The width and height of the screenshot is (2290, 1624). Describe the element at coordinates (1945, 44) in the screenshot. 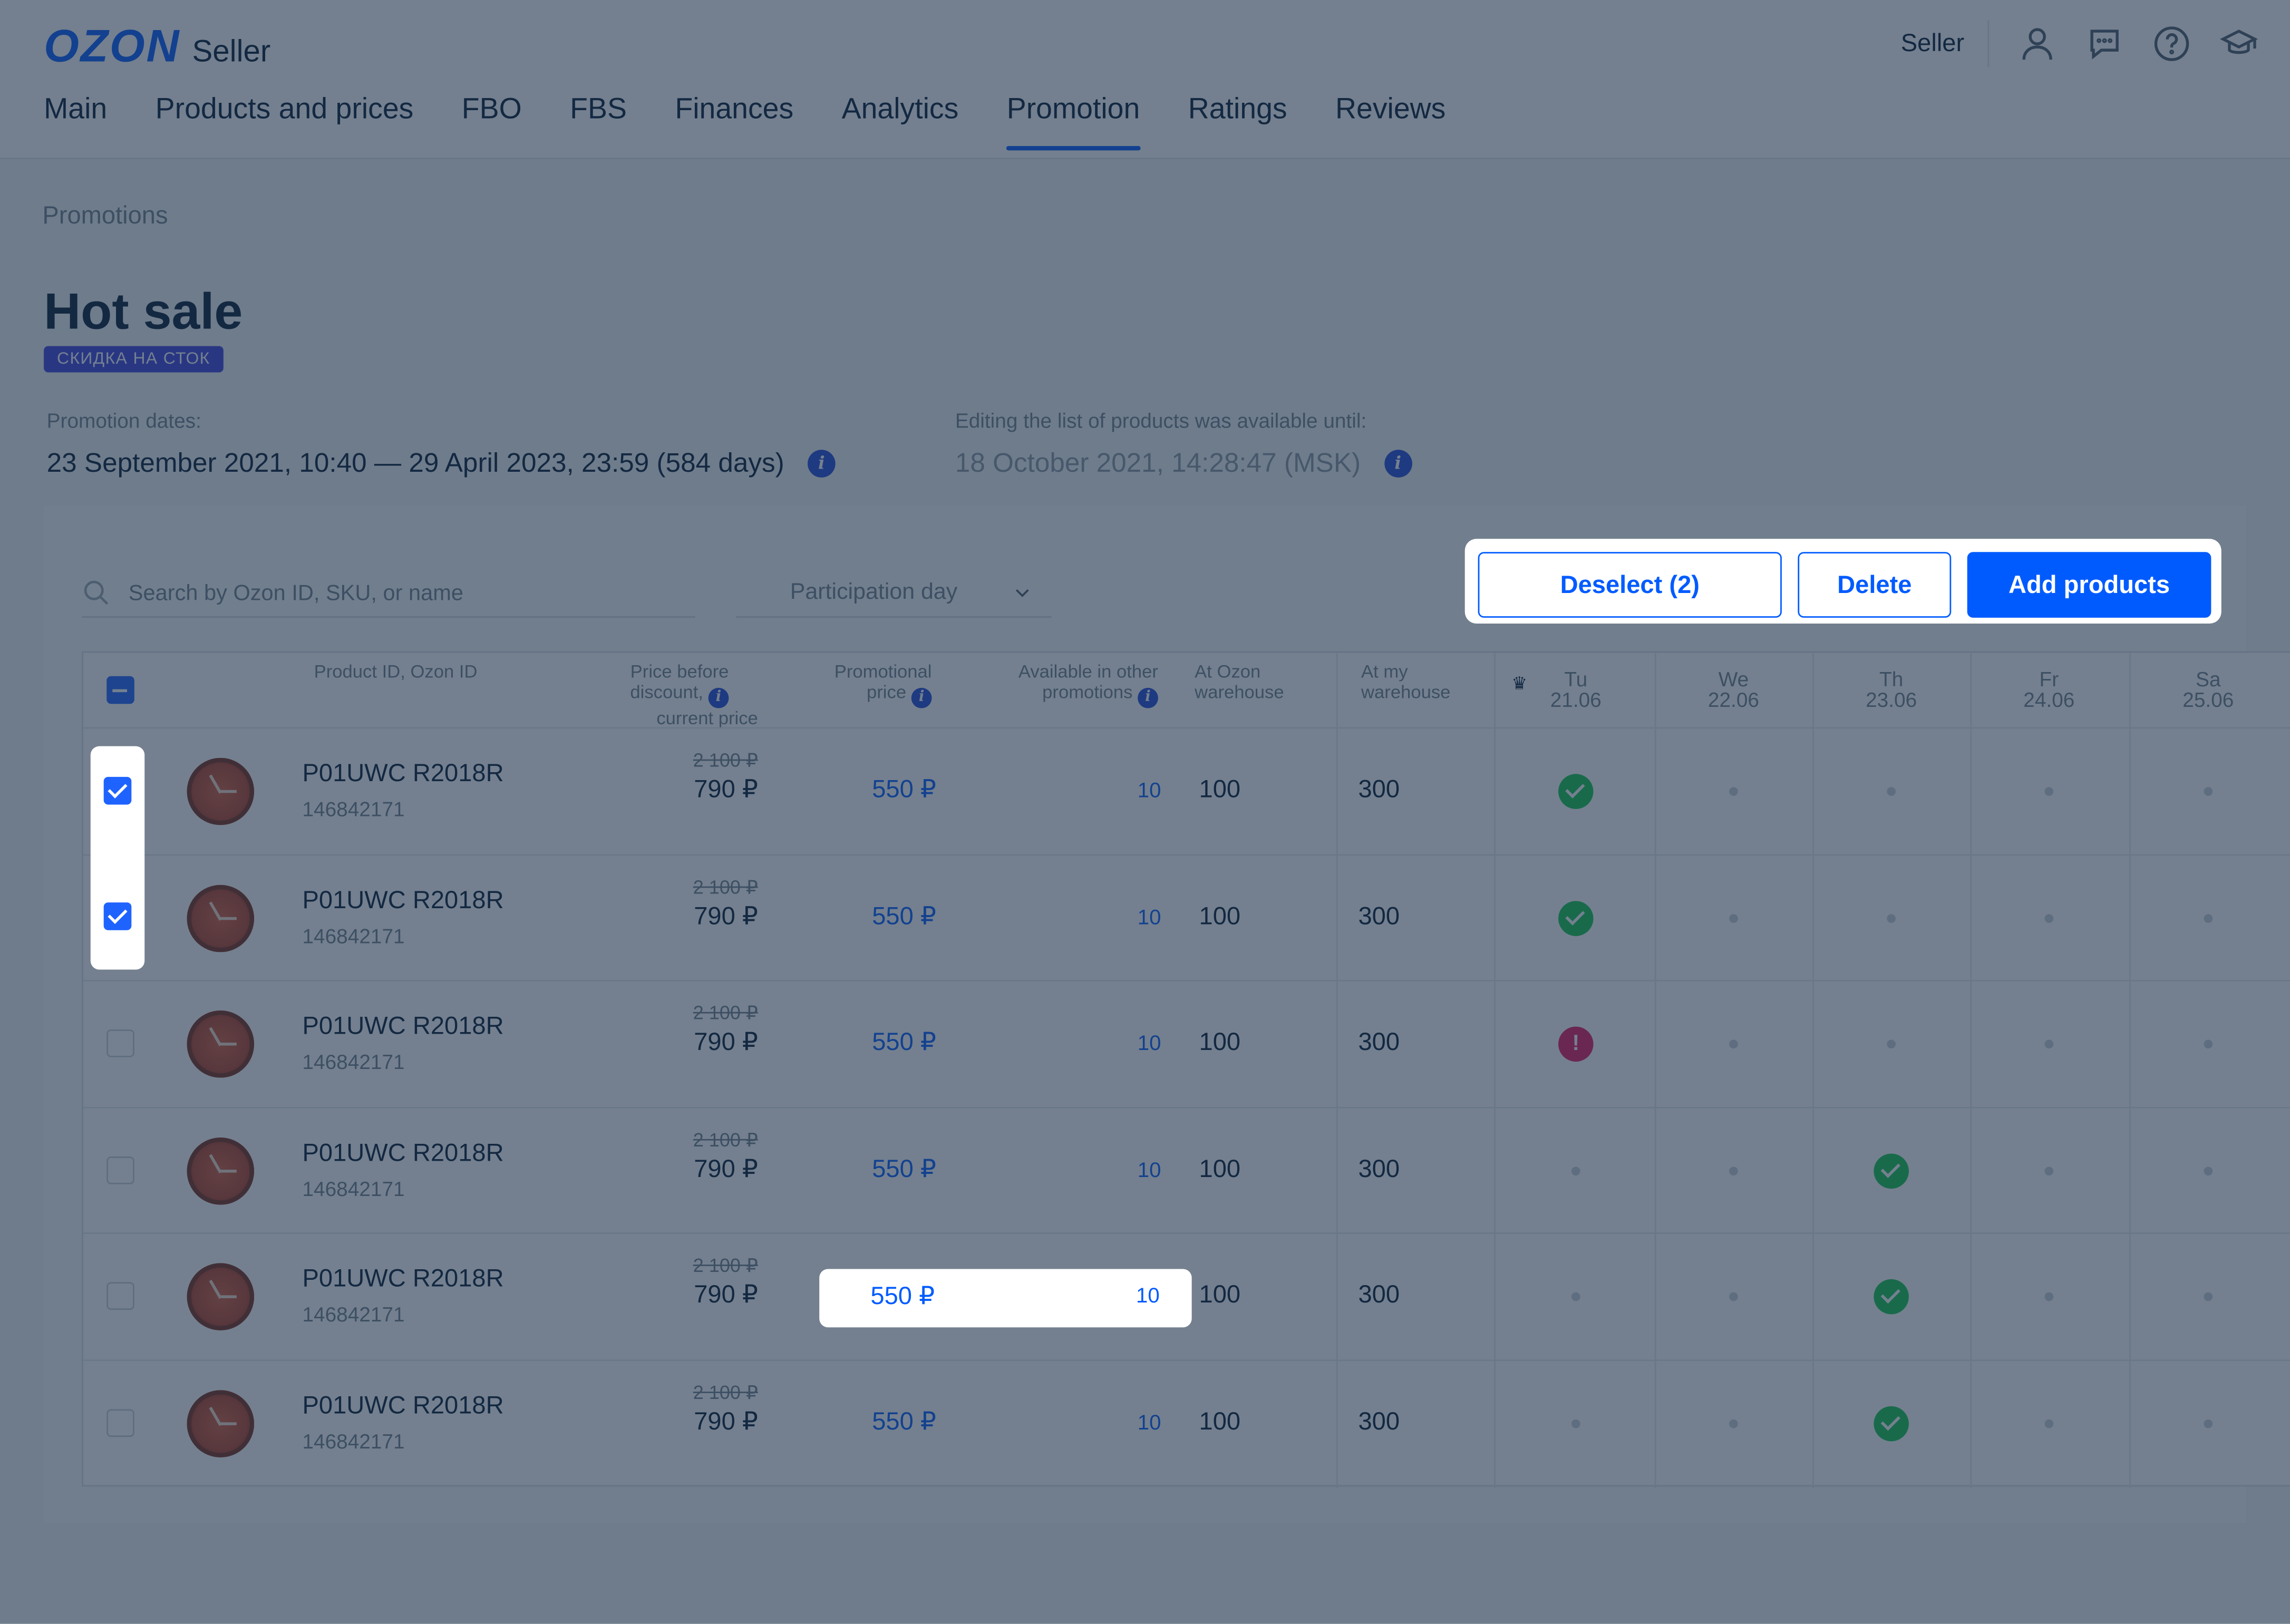

I see `seller-account-name: Seller` at that location.